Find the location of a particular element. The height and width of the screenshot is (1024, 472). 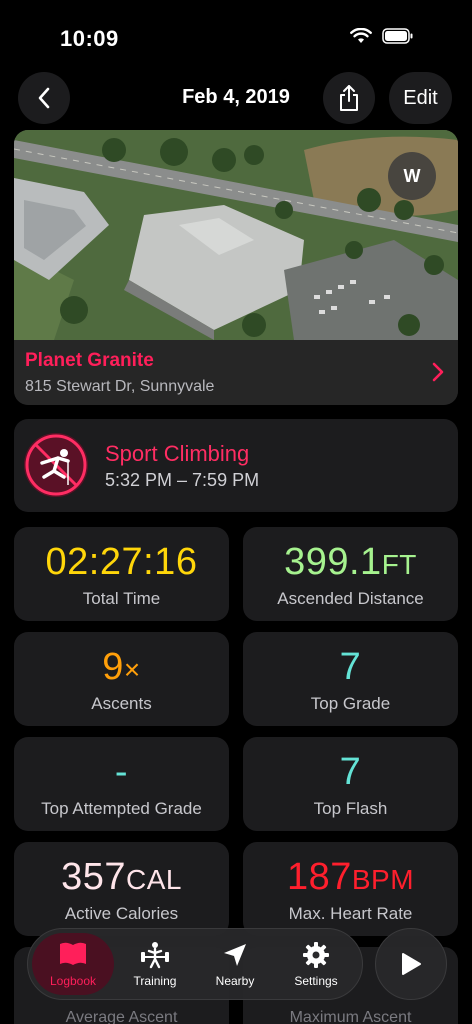

status-bar: 10:09 is located at coordinates (236, 35).